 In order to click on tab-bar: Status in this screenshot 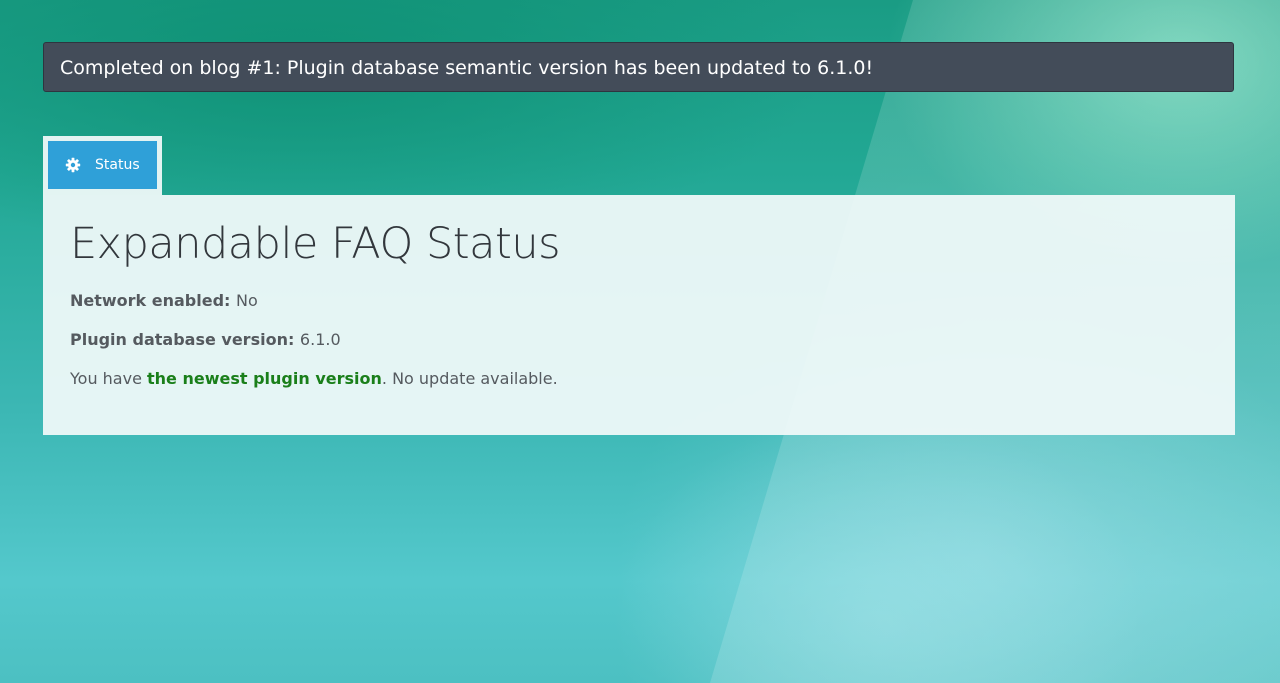, I will do `click(102, 165)`.